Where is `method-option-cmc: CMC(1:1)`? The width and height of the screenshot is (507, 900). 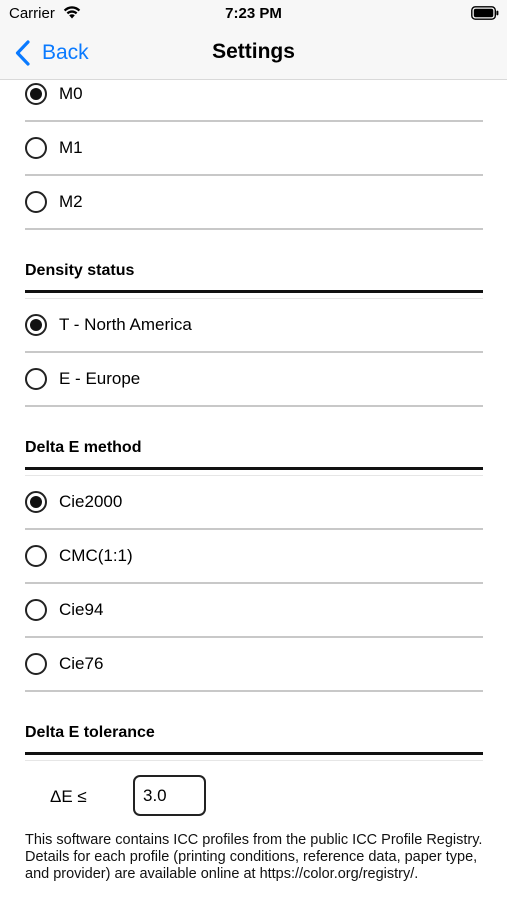 method-option-cmc: CMC(1:1) is located at coordinates (254, 557).